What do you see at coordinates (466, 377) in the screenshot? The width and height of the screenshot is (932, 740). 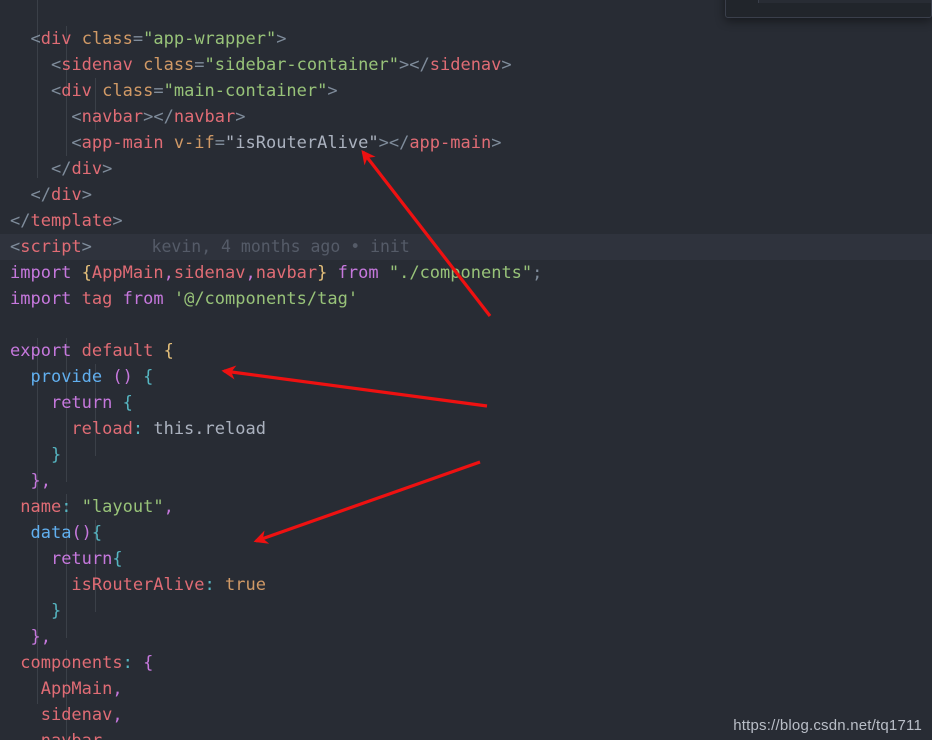 I see `code-line: provide () {` at bounding box center [466, 377].